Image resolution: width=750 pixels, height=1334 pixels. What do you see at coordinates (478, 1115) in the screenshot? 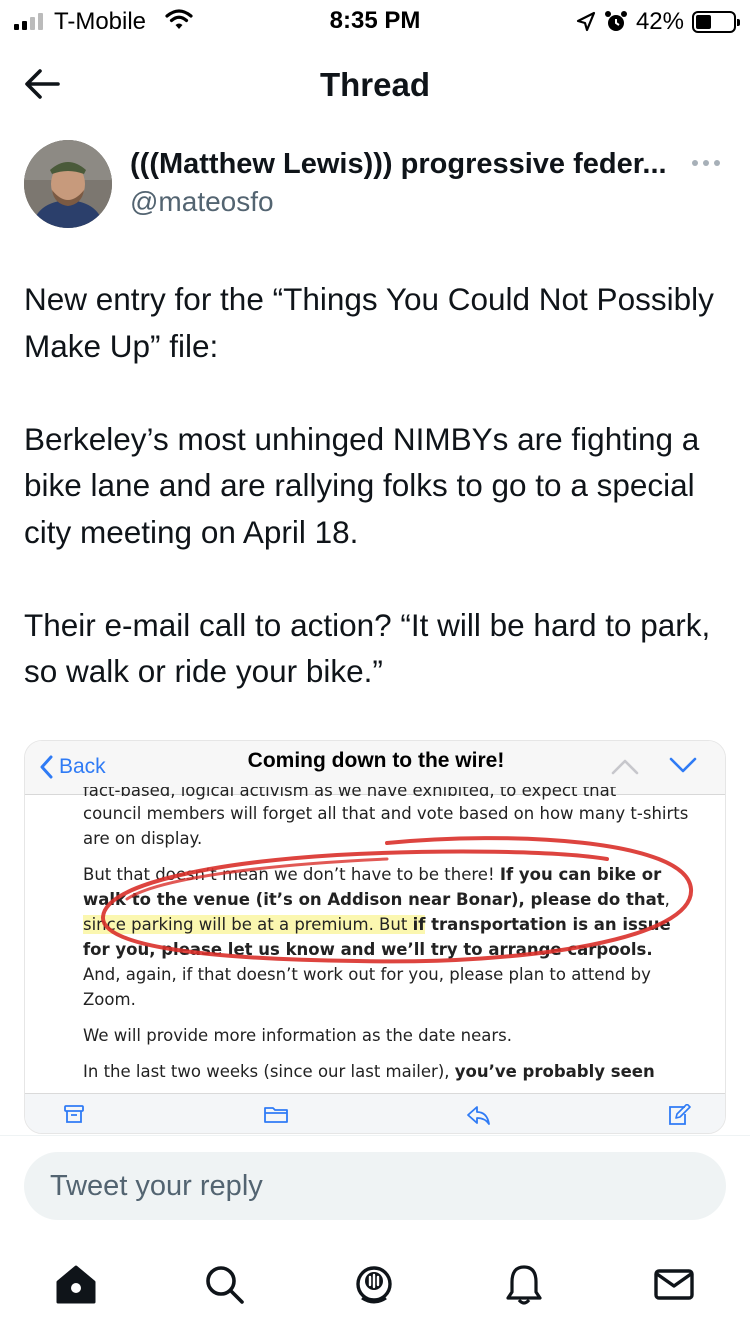
I see `reply-icon` at bounding box center [478, 1115].